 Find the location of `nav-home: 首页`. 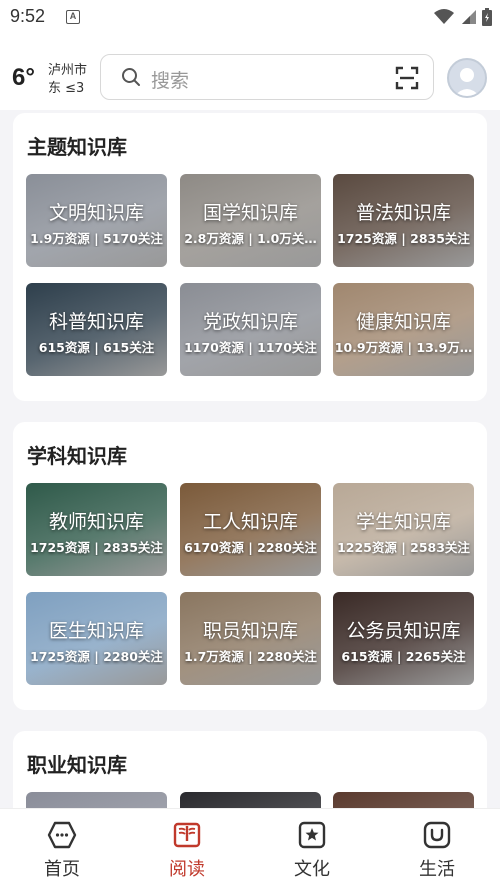

nav-home: 首页 is located at coordinates (62, 851).